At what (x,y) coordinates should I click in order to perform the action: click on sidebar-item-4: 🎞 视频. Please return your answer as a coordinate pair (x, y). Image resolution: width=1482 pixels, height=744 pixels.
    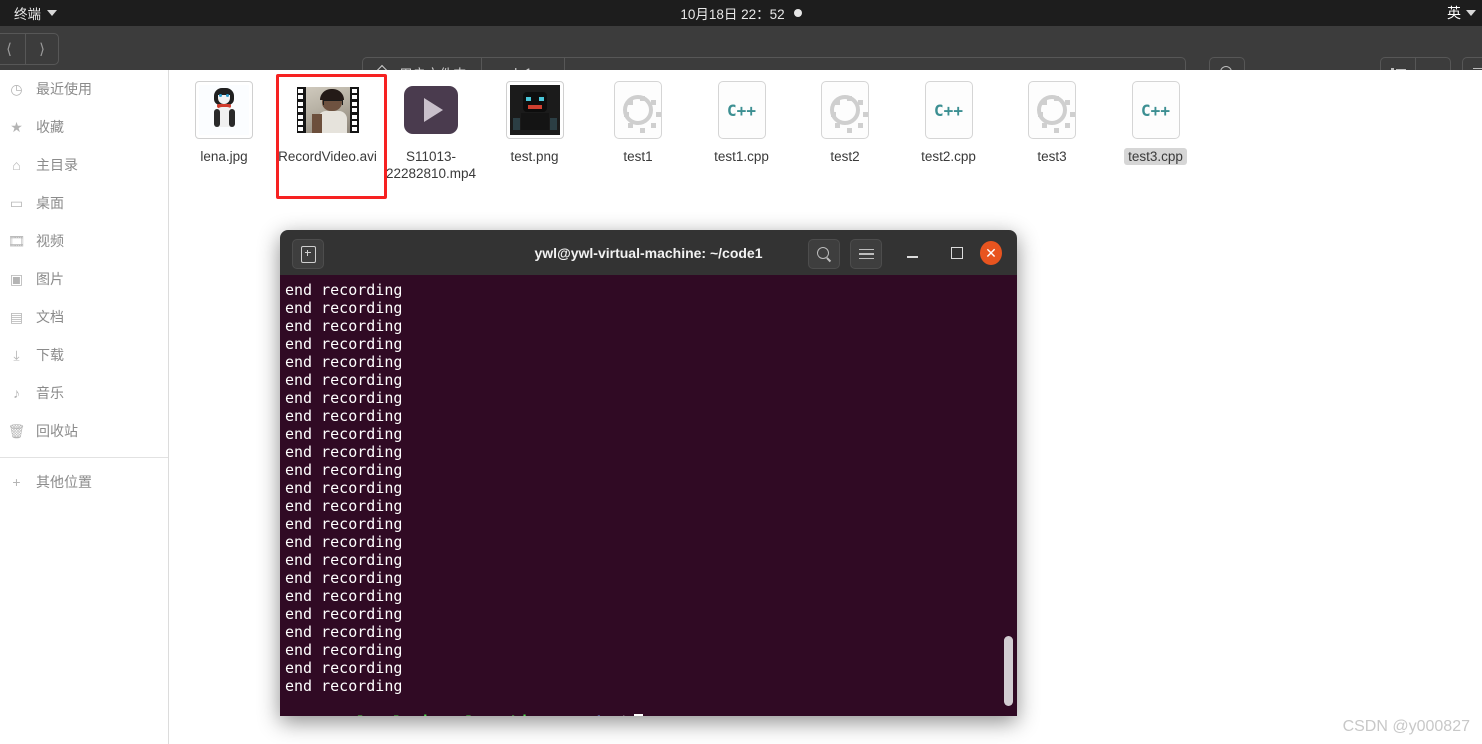
    Looking at the image, I should click on (84, 241).